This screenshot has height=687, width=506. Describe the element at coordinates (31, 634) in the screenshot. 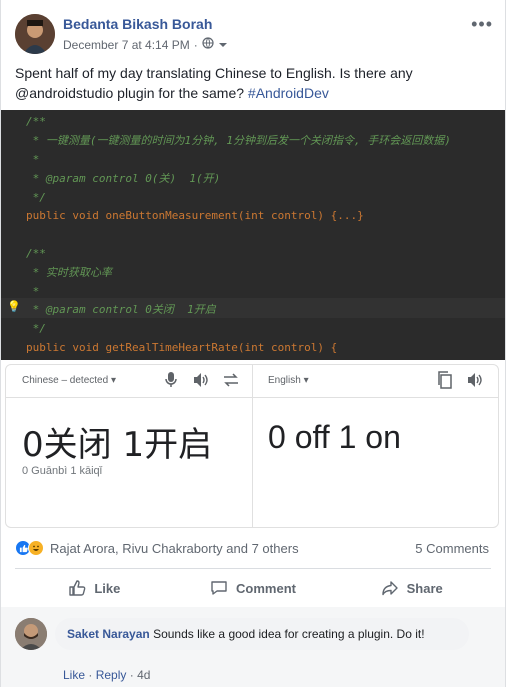

I see `commenter-avatar` at that location.